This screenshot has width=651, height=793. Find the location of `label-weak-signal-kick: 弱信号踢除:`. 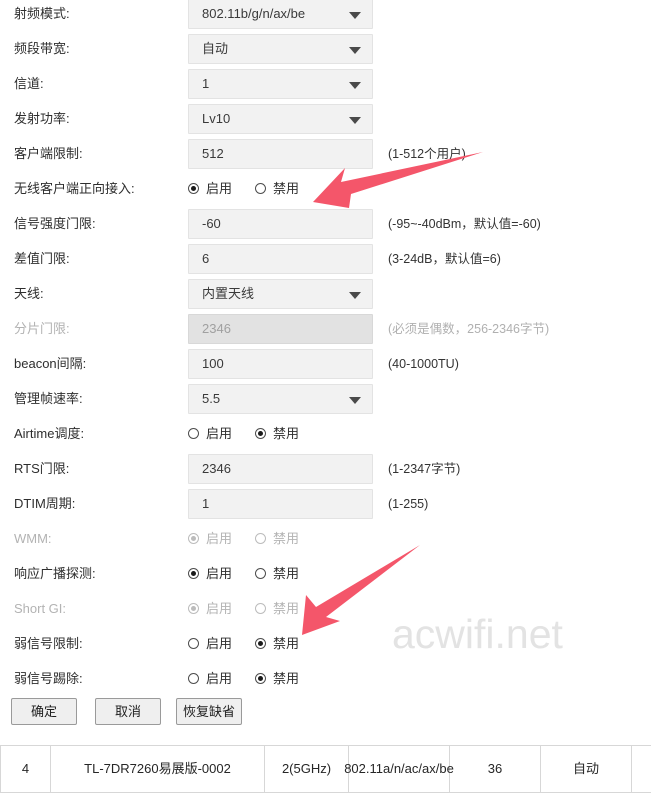

label-weak-signal-kick: 弱信号踢除: is located at coordinates (48, 678).